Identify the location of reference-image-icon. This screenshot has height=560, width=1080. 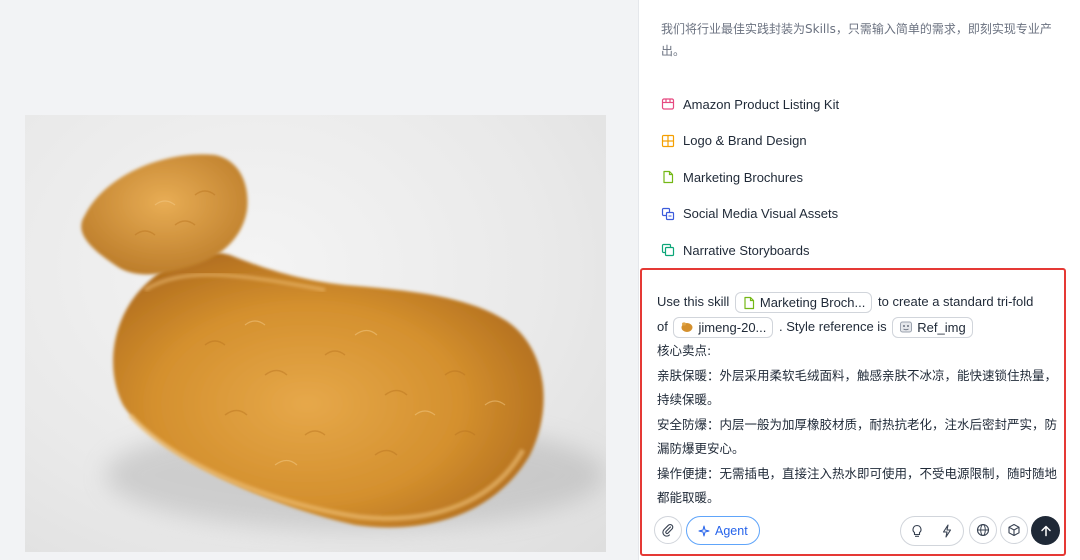
(906, 327).